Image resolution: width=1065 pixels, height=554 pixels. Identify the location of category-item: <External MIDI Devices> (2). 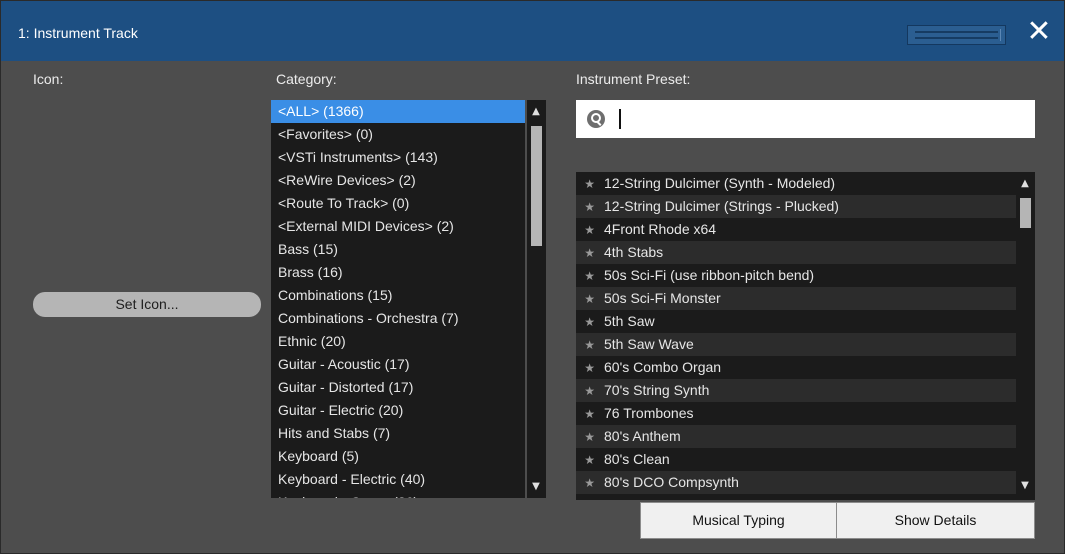
(398, 226).